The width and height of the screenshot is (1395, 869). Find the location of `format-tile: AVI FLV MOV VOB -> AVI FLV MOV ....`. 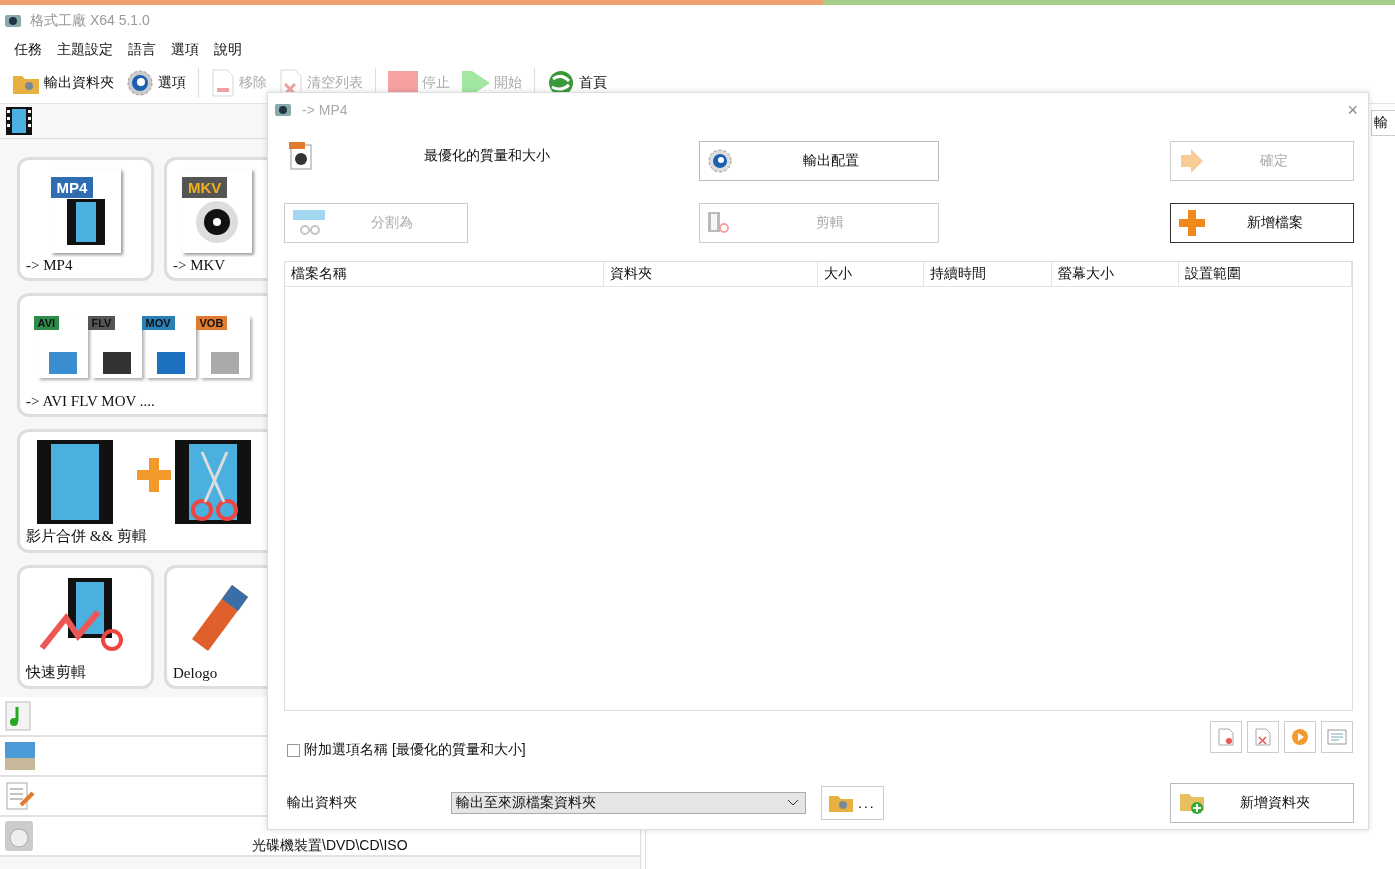

format-tile: AVI FLV MOV VOB -> AVI FLV MOV .... is located at coordinates (142, 355).